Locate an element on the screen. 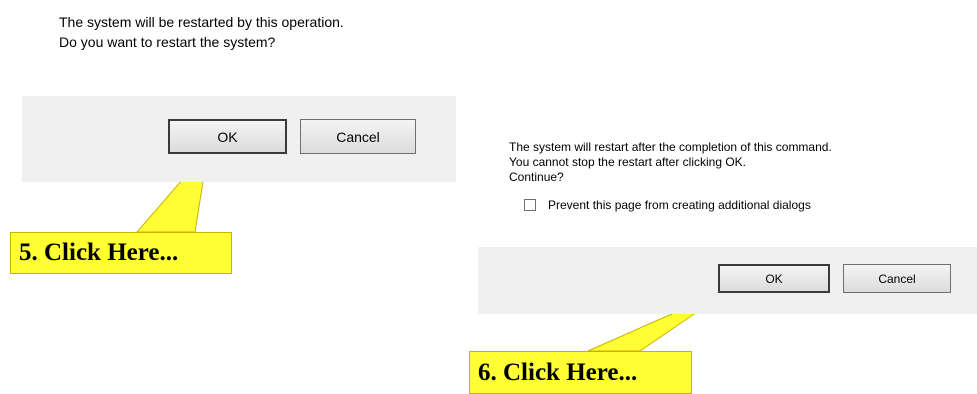 This screenshot has width=977, height=394. dialog1-message-line-2: Do you want to restart the system? is located at coordinates (167, 42).